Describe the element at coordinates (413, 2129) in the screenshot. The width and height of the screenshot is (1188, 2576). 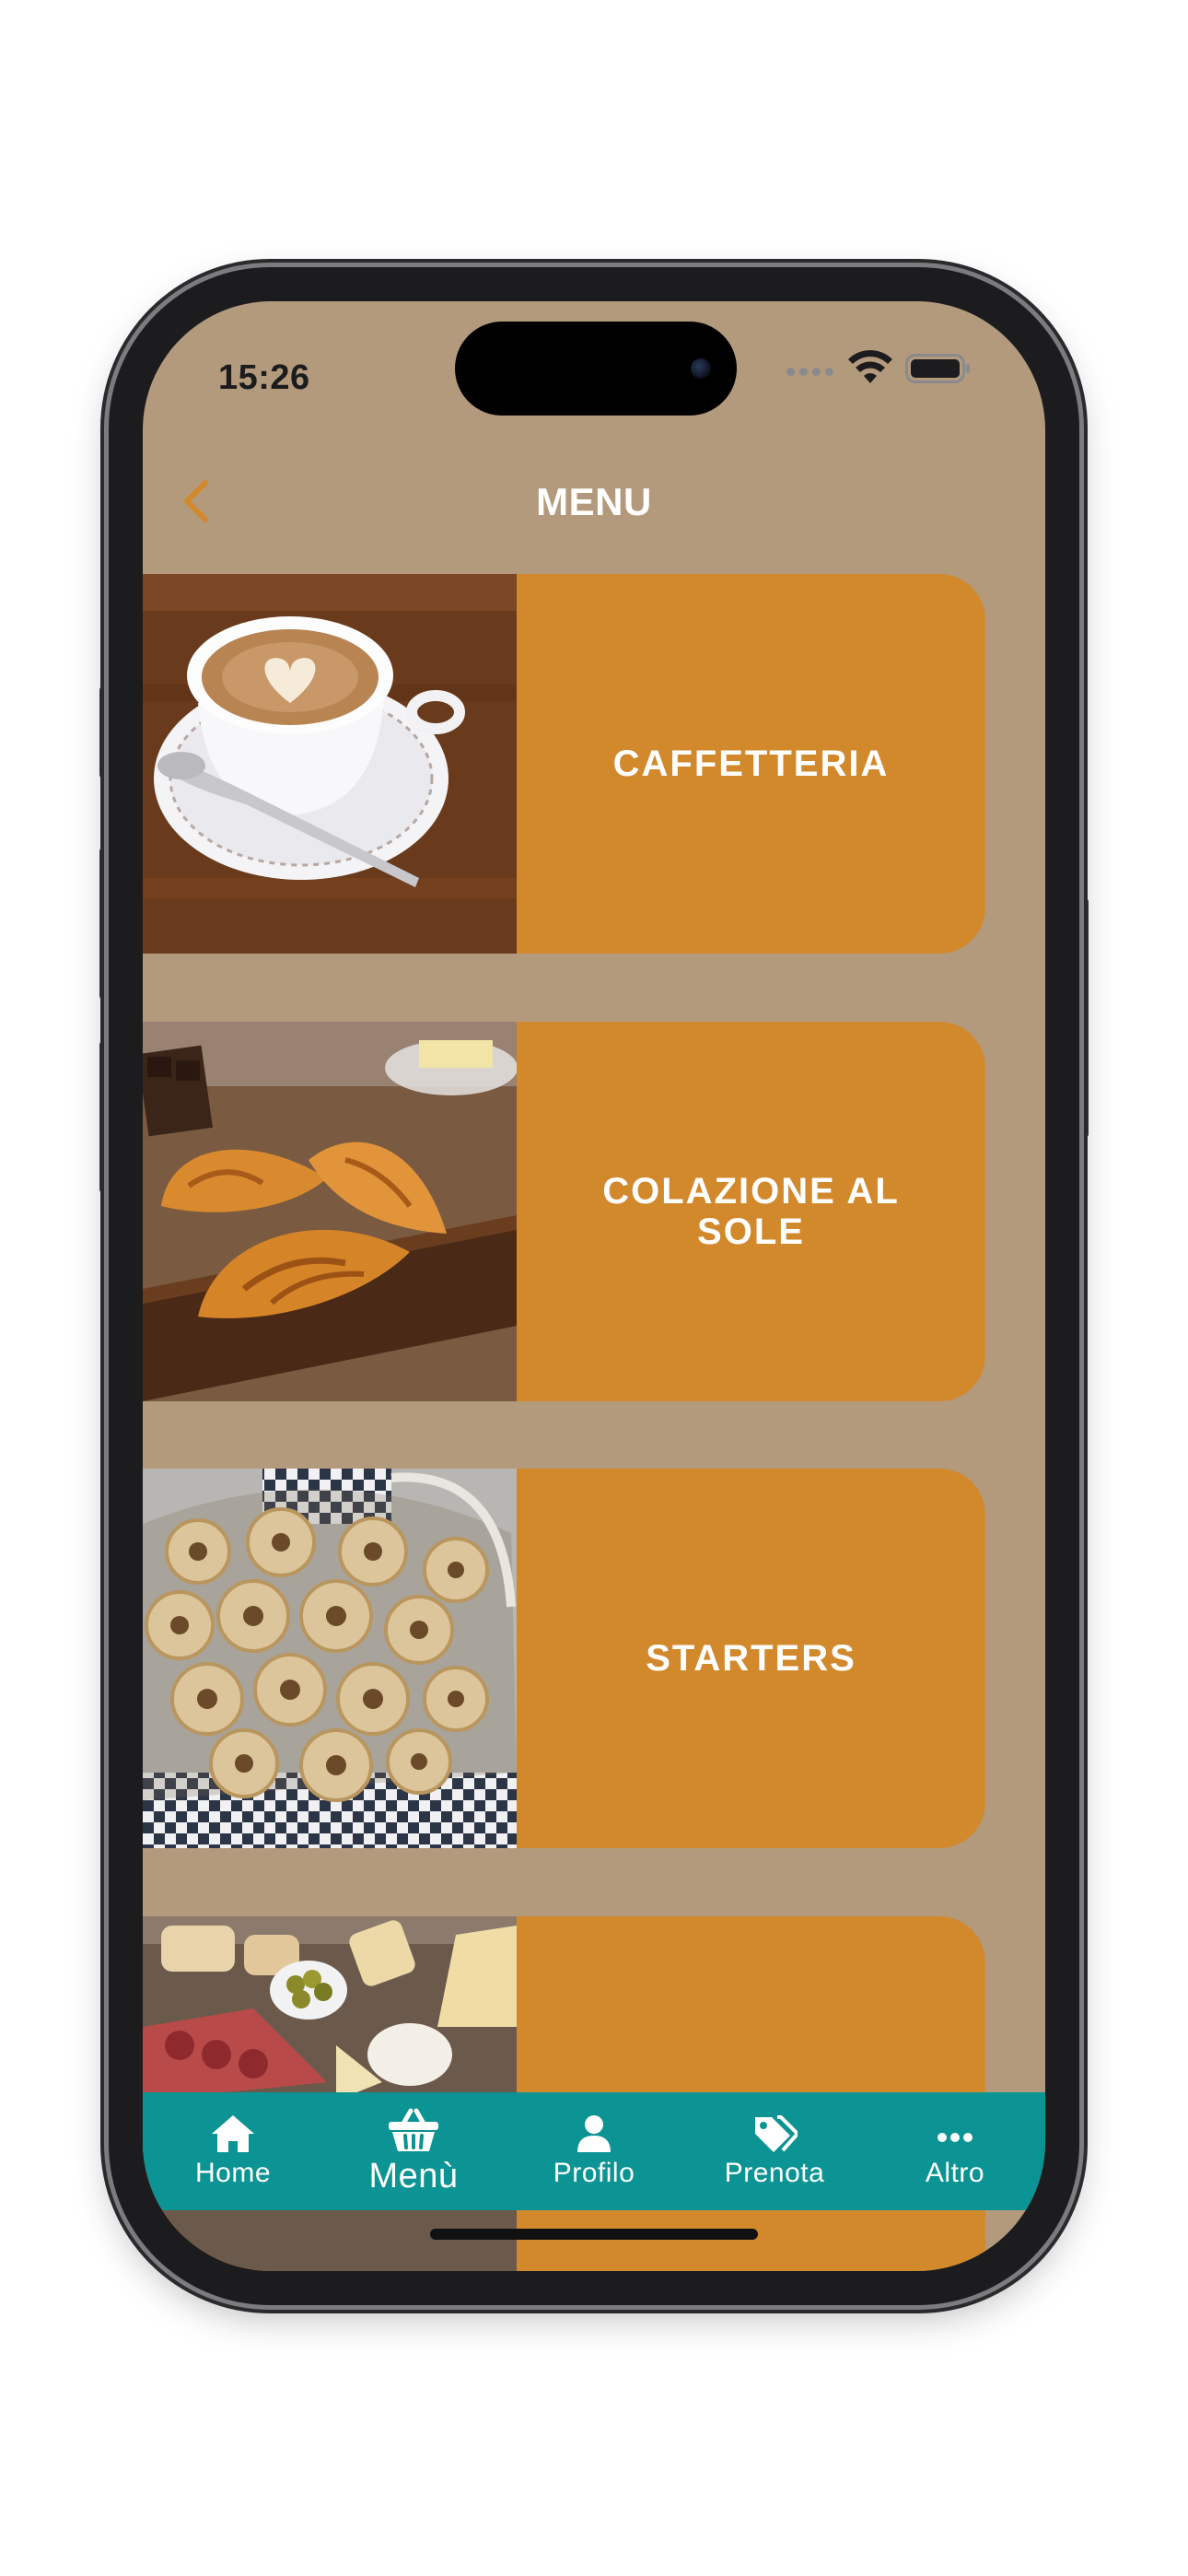
I see `basket-icon` at that location.